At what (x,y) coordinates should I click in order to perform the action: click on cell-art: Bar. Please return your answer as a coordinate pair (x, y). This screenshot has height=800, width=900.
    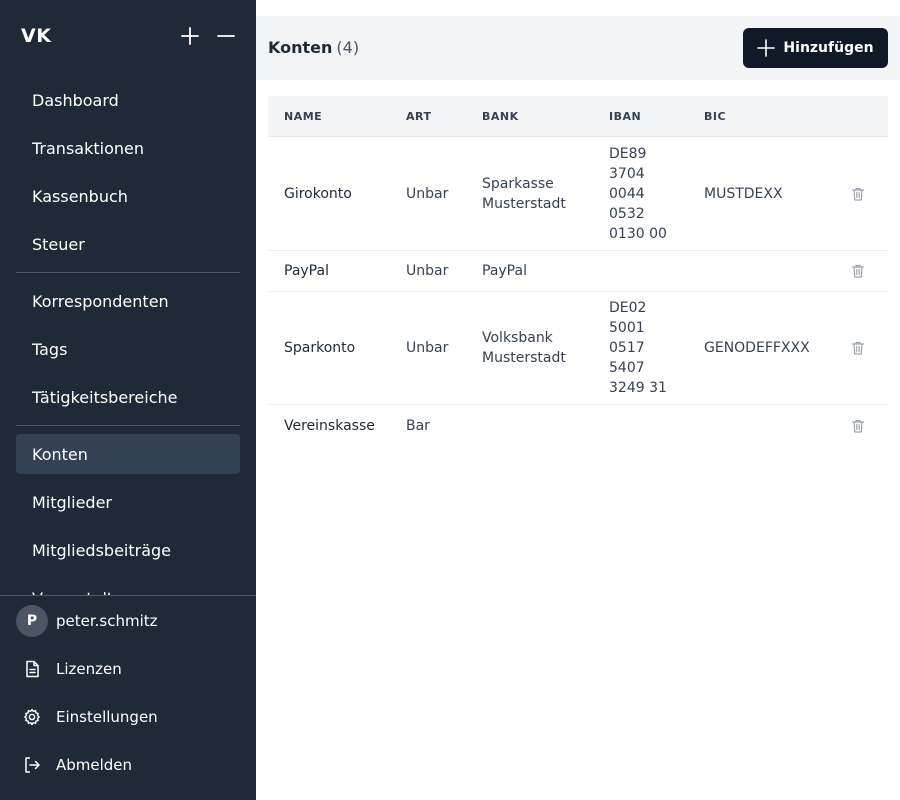
    Looking at the image, I should click on (418, 425).